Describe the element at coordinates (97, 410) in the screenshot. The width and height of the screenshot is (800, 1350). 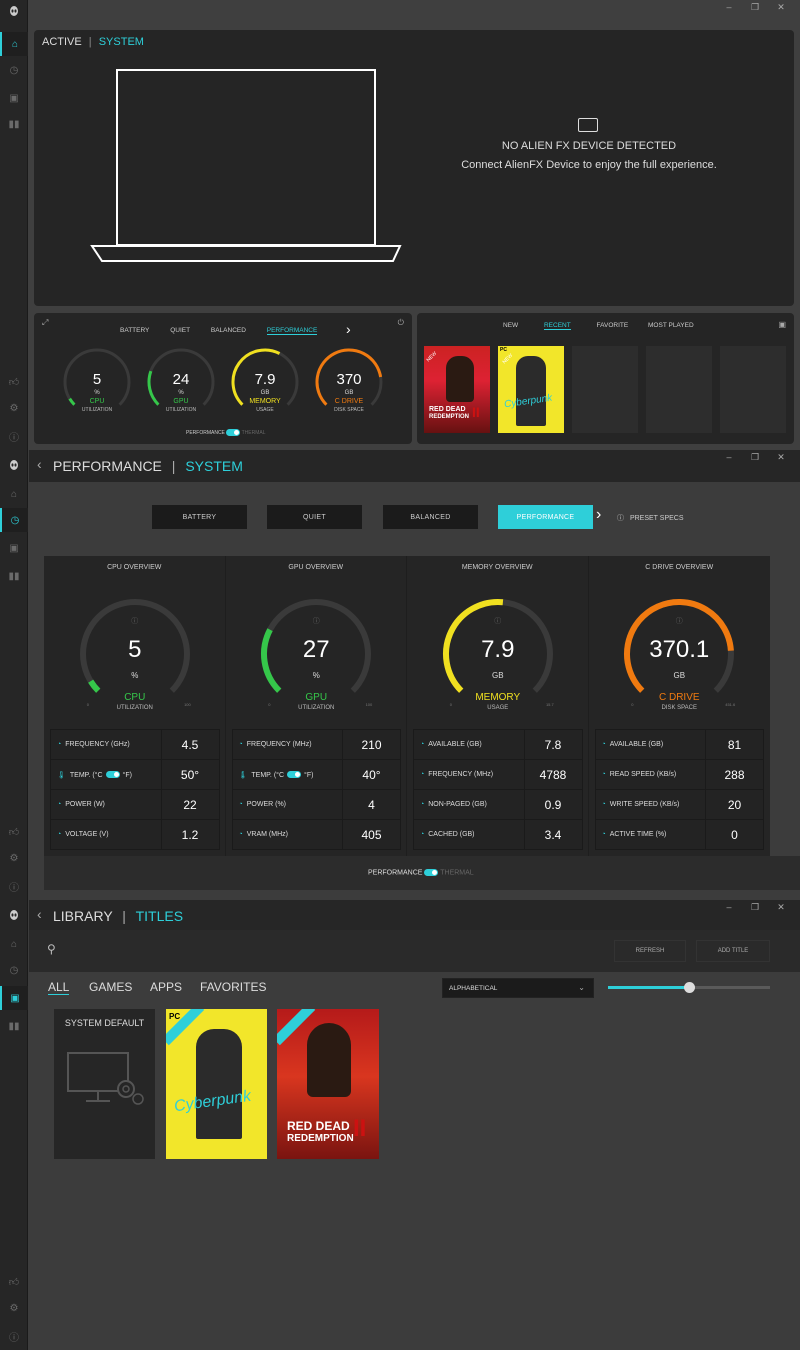
I see `gauge-sub: UTILIZATION` at that location.